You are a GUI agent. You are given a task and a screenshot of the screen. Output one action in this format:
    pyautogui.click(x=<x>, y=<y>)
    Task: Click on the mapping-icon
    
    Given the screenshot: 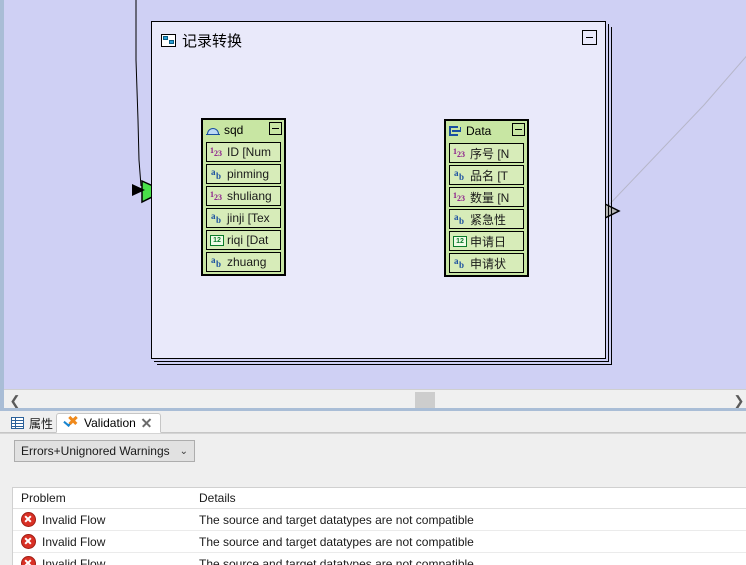 What is the action you would take?
    pyautogui.click(x=168, y=40)
    